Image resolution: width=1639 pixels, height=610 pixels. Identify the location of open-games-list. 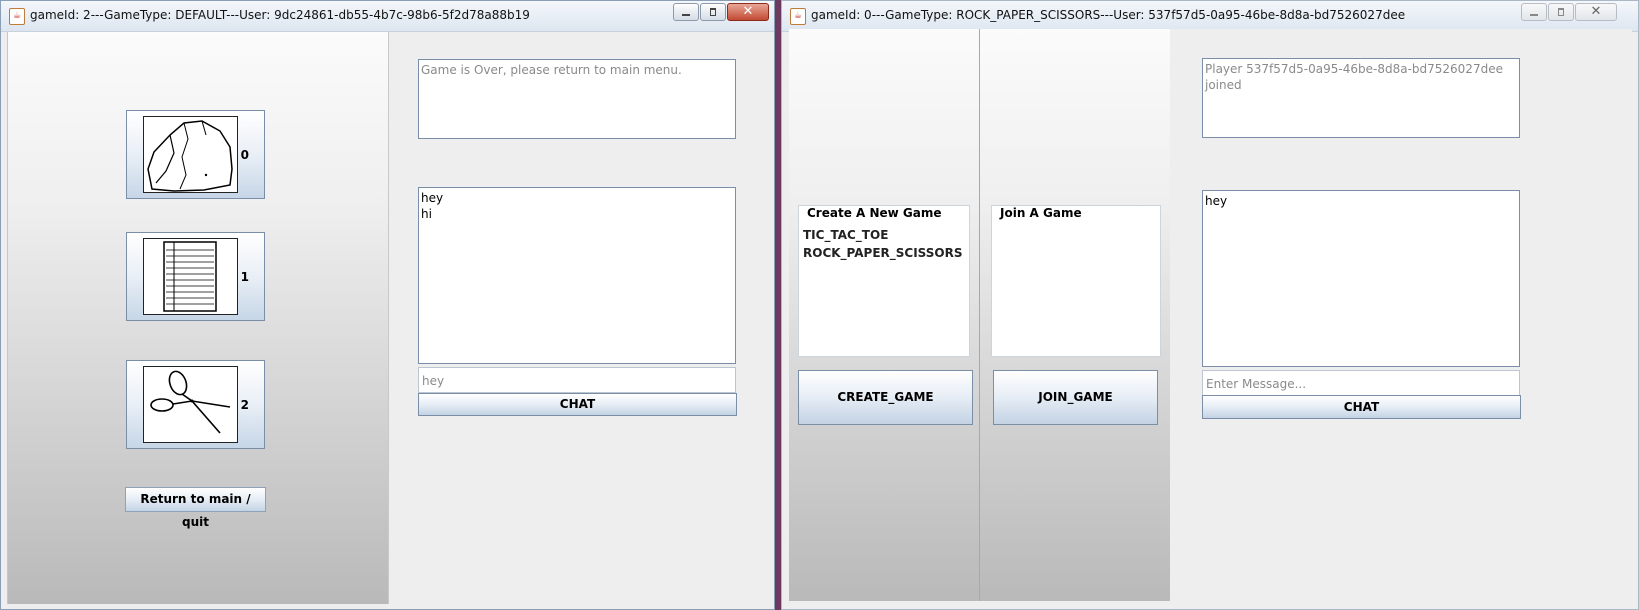
(1076, 288).